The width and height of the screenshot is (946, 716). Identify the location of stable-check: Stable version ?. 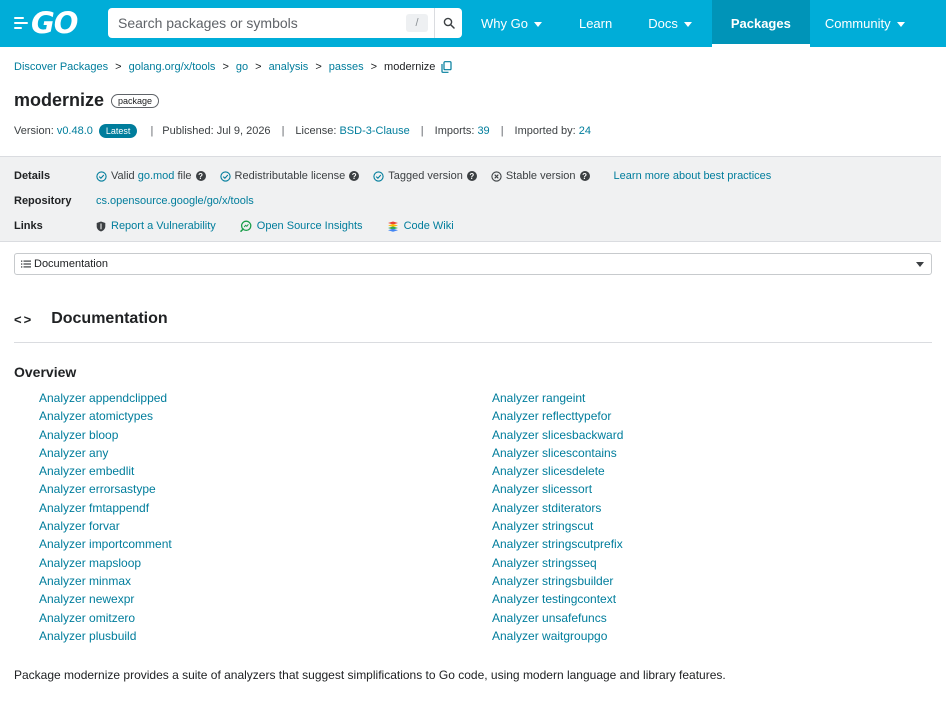
(540, 176).